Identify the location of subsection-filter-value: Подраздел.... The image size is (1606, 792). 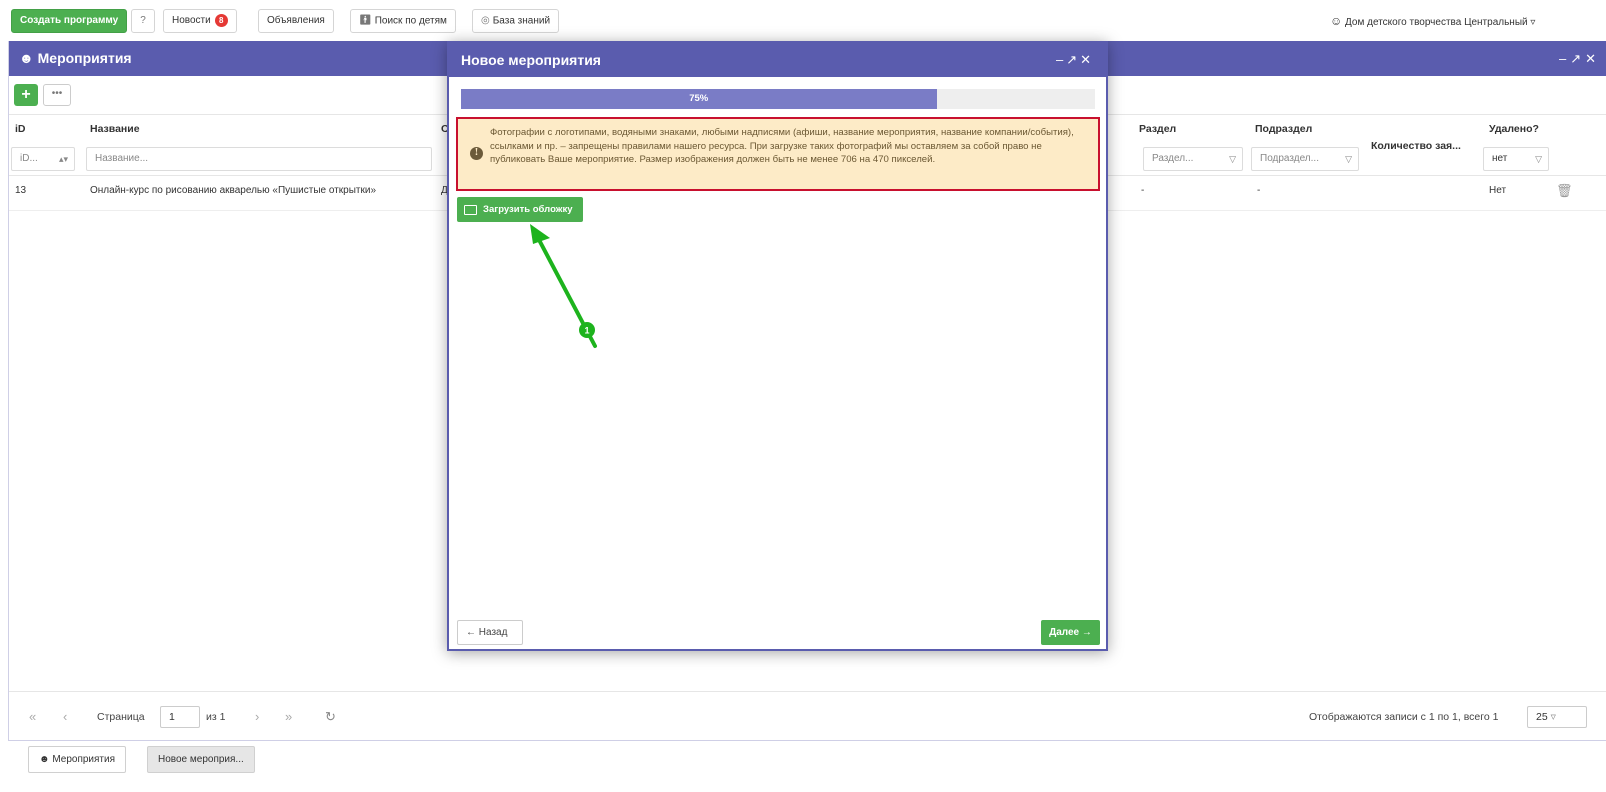
(1289, 158).